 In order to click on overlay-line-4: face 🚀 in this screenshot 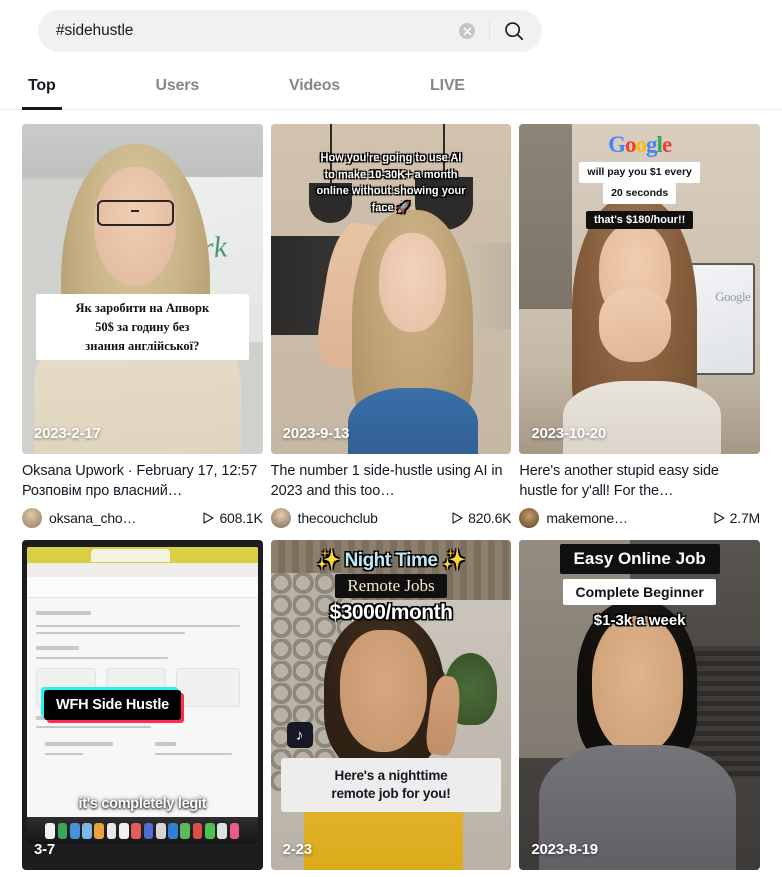, I will do `click(391, 207)`.